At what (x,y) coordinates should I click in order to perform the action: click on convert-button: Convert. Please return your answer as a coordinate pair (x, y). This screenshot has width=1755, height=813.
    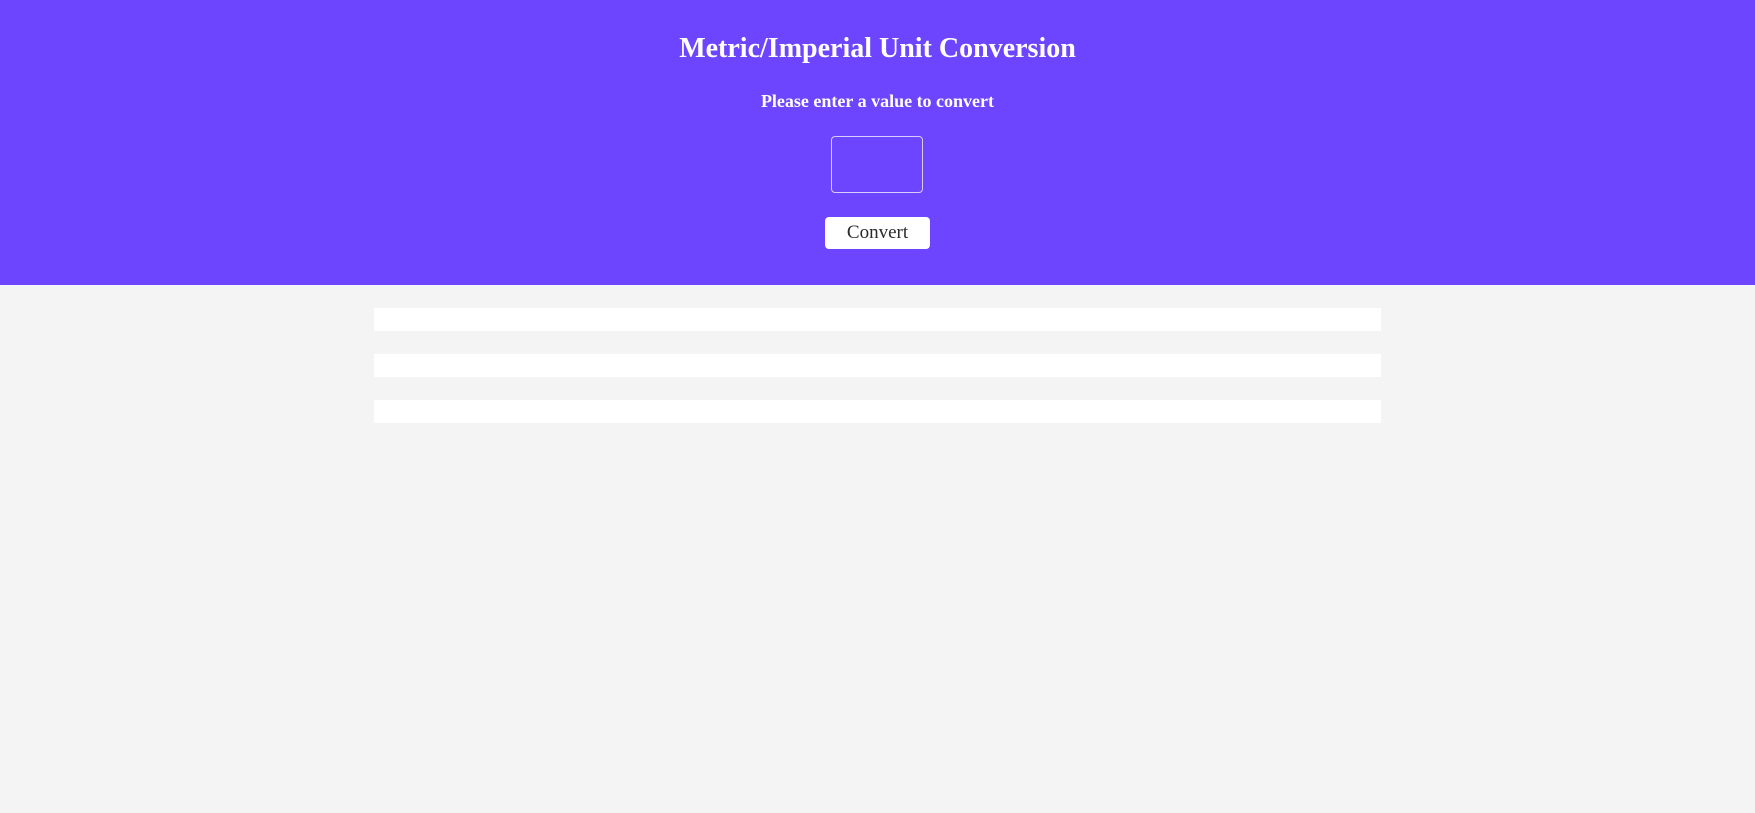
    Looking at the image, I should click on (877, 233).